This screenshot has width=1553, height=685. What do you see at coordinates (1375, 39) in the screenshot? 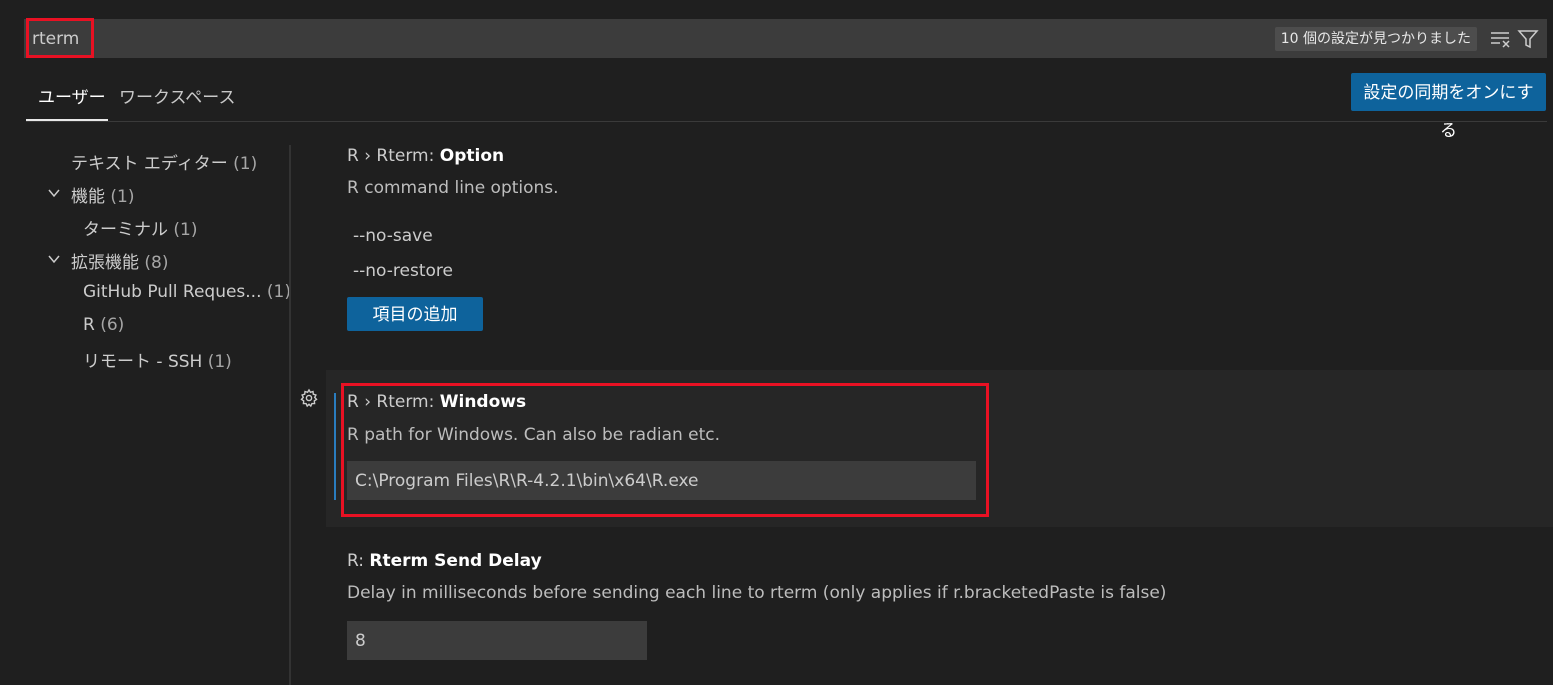
I see `result-count-badge: 10 個の設定が見つかりました` at bounding box center [1375, 39].